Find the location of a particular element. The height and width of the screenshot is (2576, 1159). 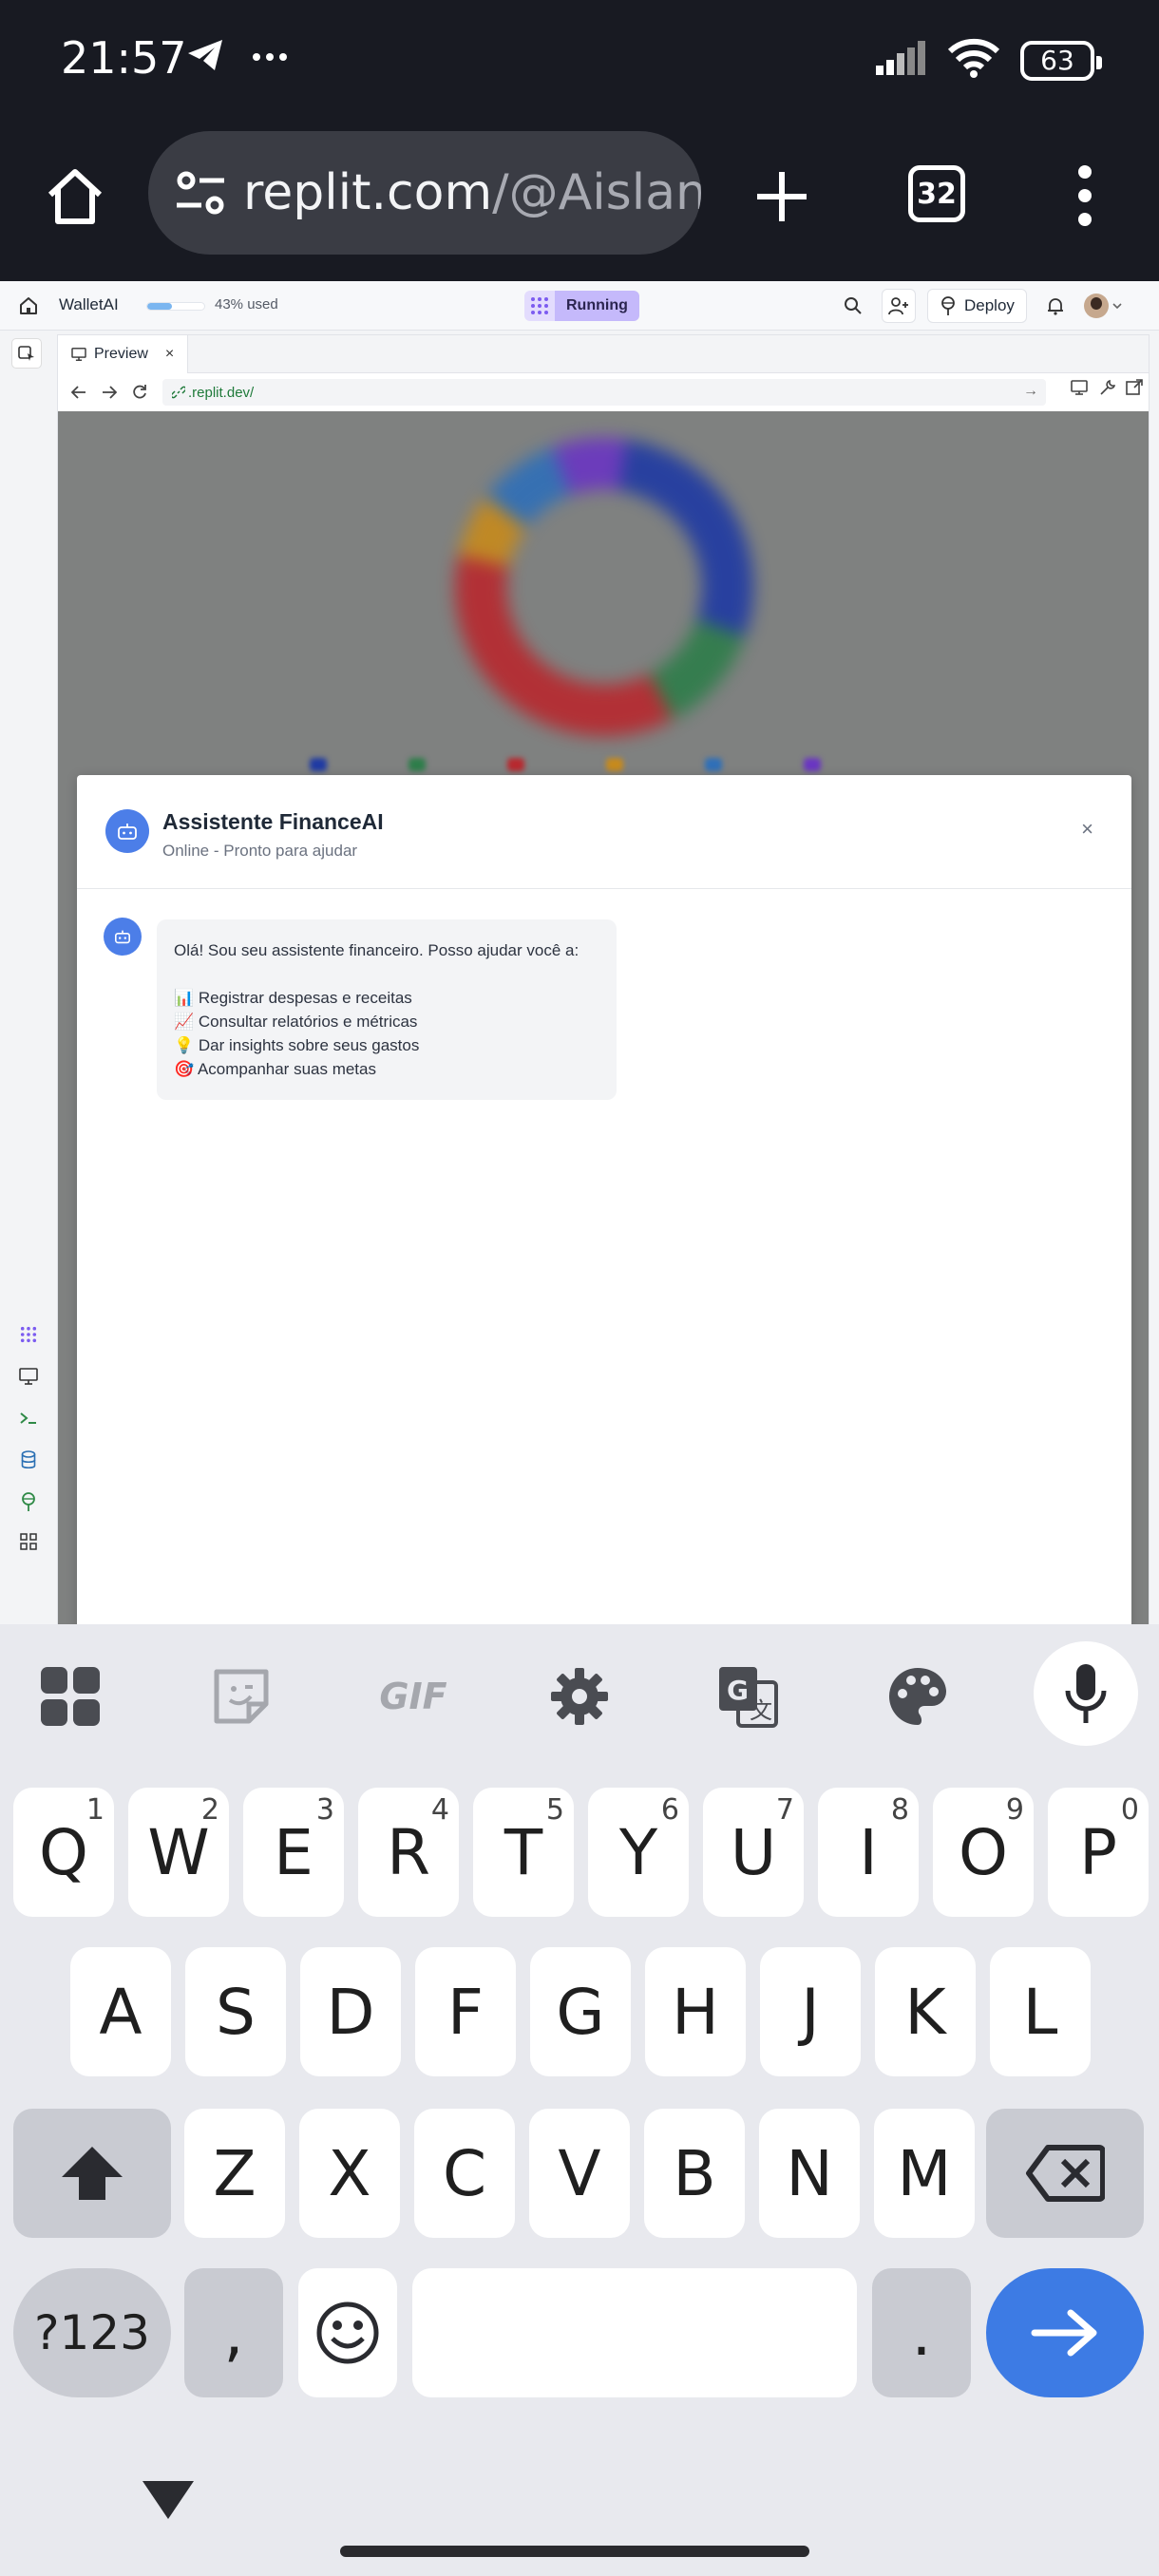

key-j: J is located at coordinates (810, 2012).